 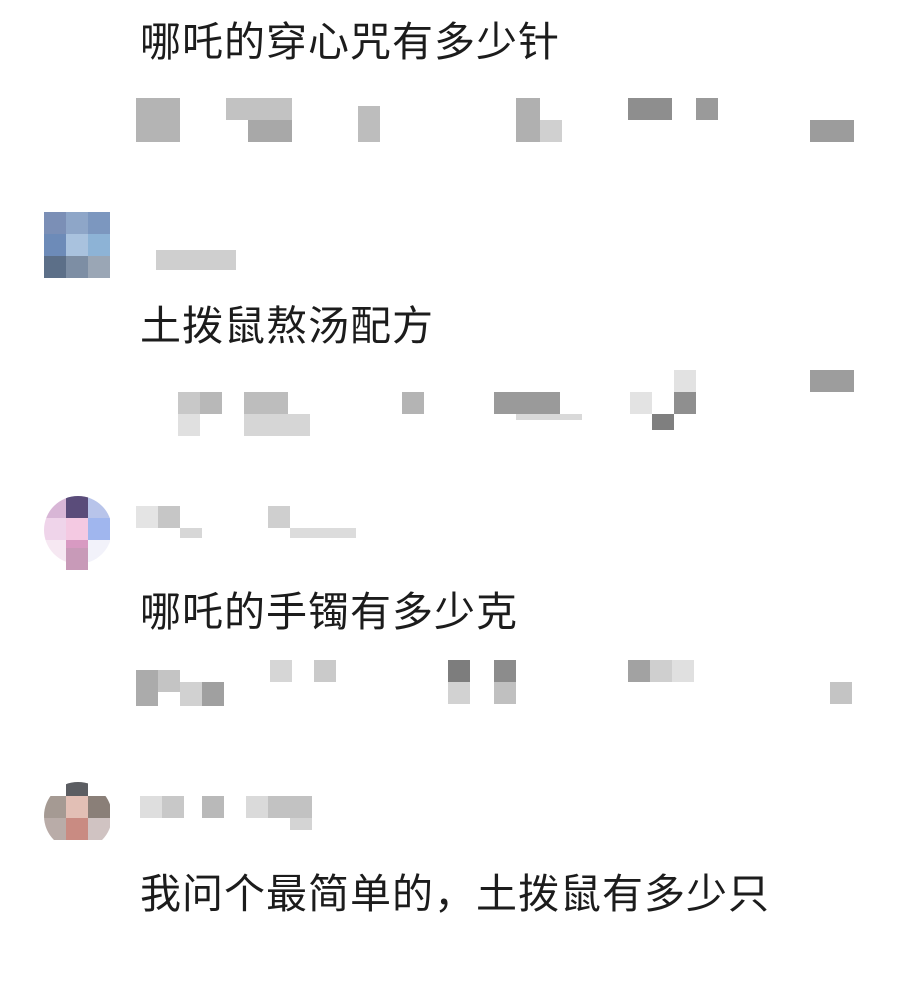 I want to click on comment-text: 土拨鼠熬汤配方, so click(x=287, y=326).